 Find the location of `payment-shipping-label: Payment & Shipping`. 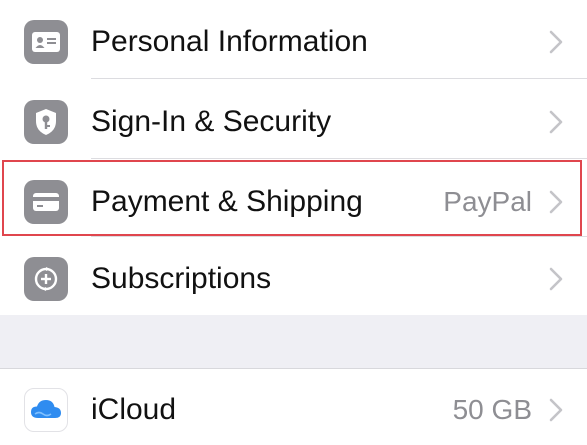

payment-shipping-label: Payment & Shipping is located at coordinates (227, 201).